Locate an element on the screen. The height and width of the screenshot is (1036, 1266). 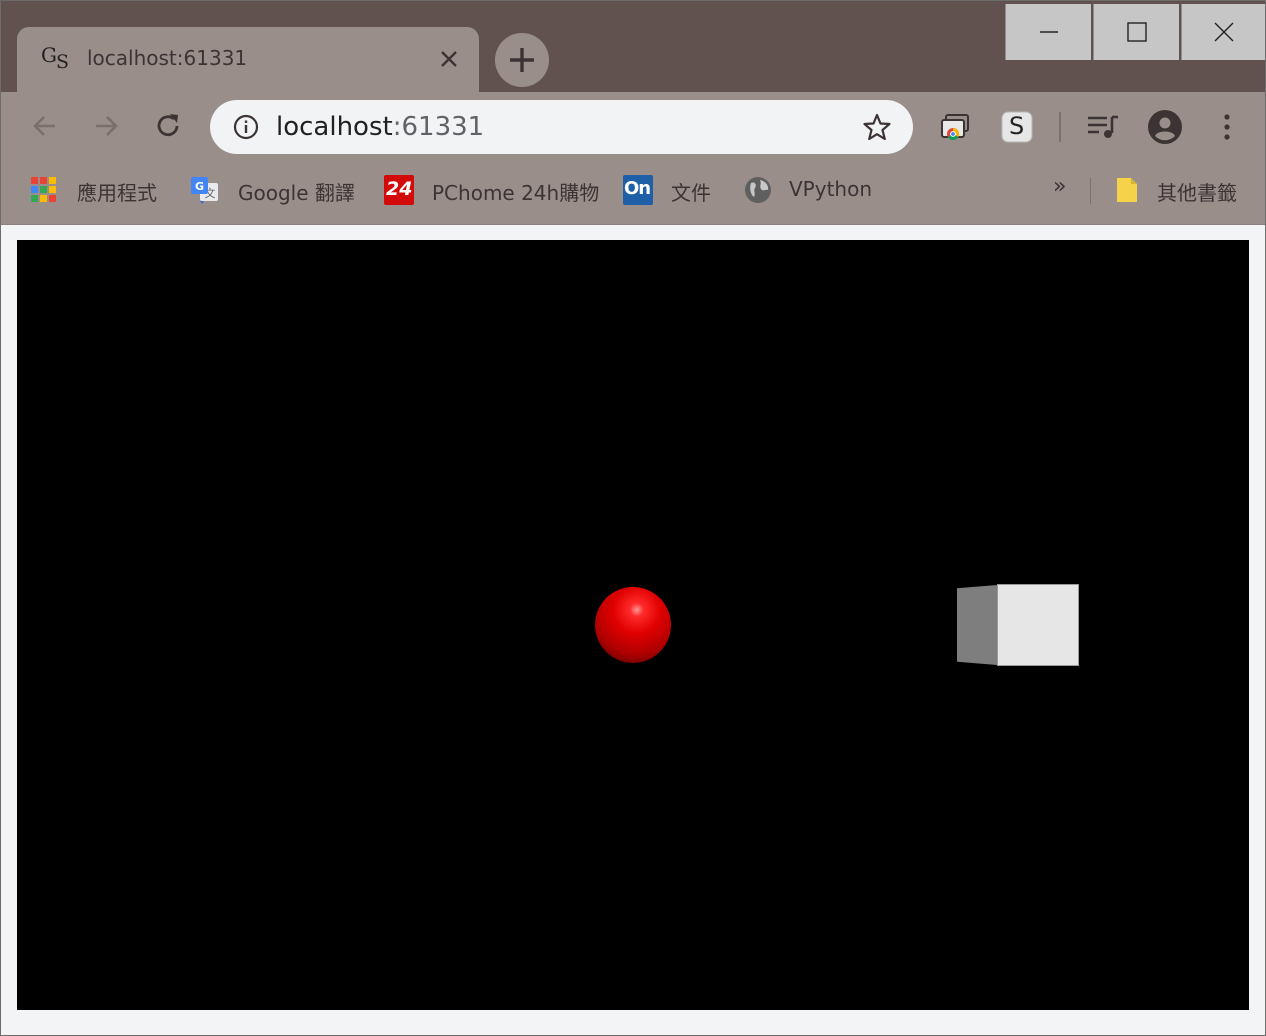
red-sphere is located at coordinates (633, 625).